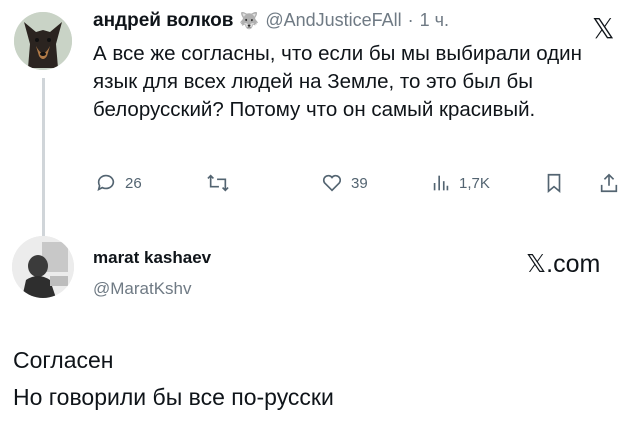 The image size is (640, 425). I want to click on retweet-button, so click(222, 183).